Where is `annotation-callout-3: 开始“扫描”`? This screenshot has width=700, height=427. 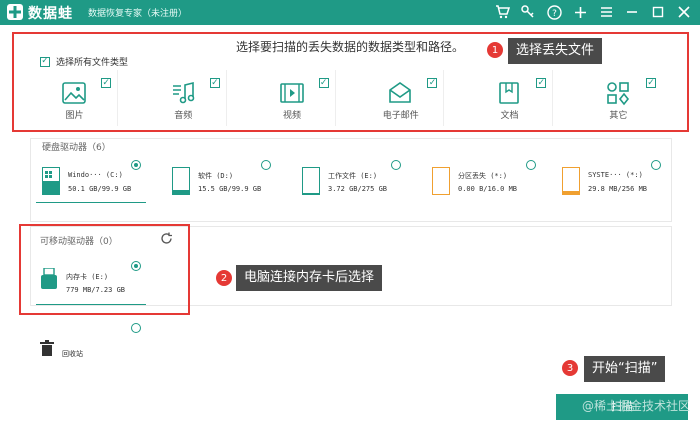
annotation-callout-3: 开始“扫描” is located at coordinates (625, 369).